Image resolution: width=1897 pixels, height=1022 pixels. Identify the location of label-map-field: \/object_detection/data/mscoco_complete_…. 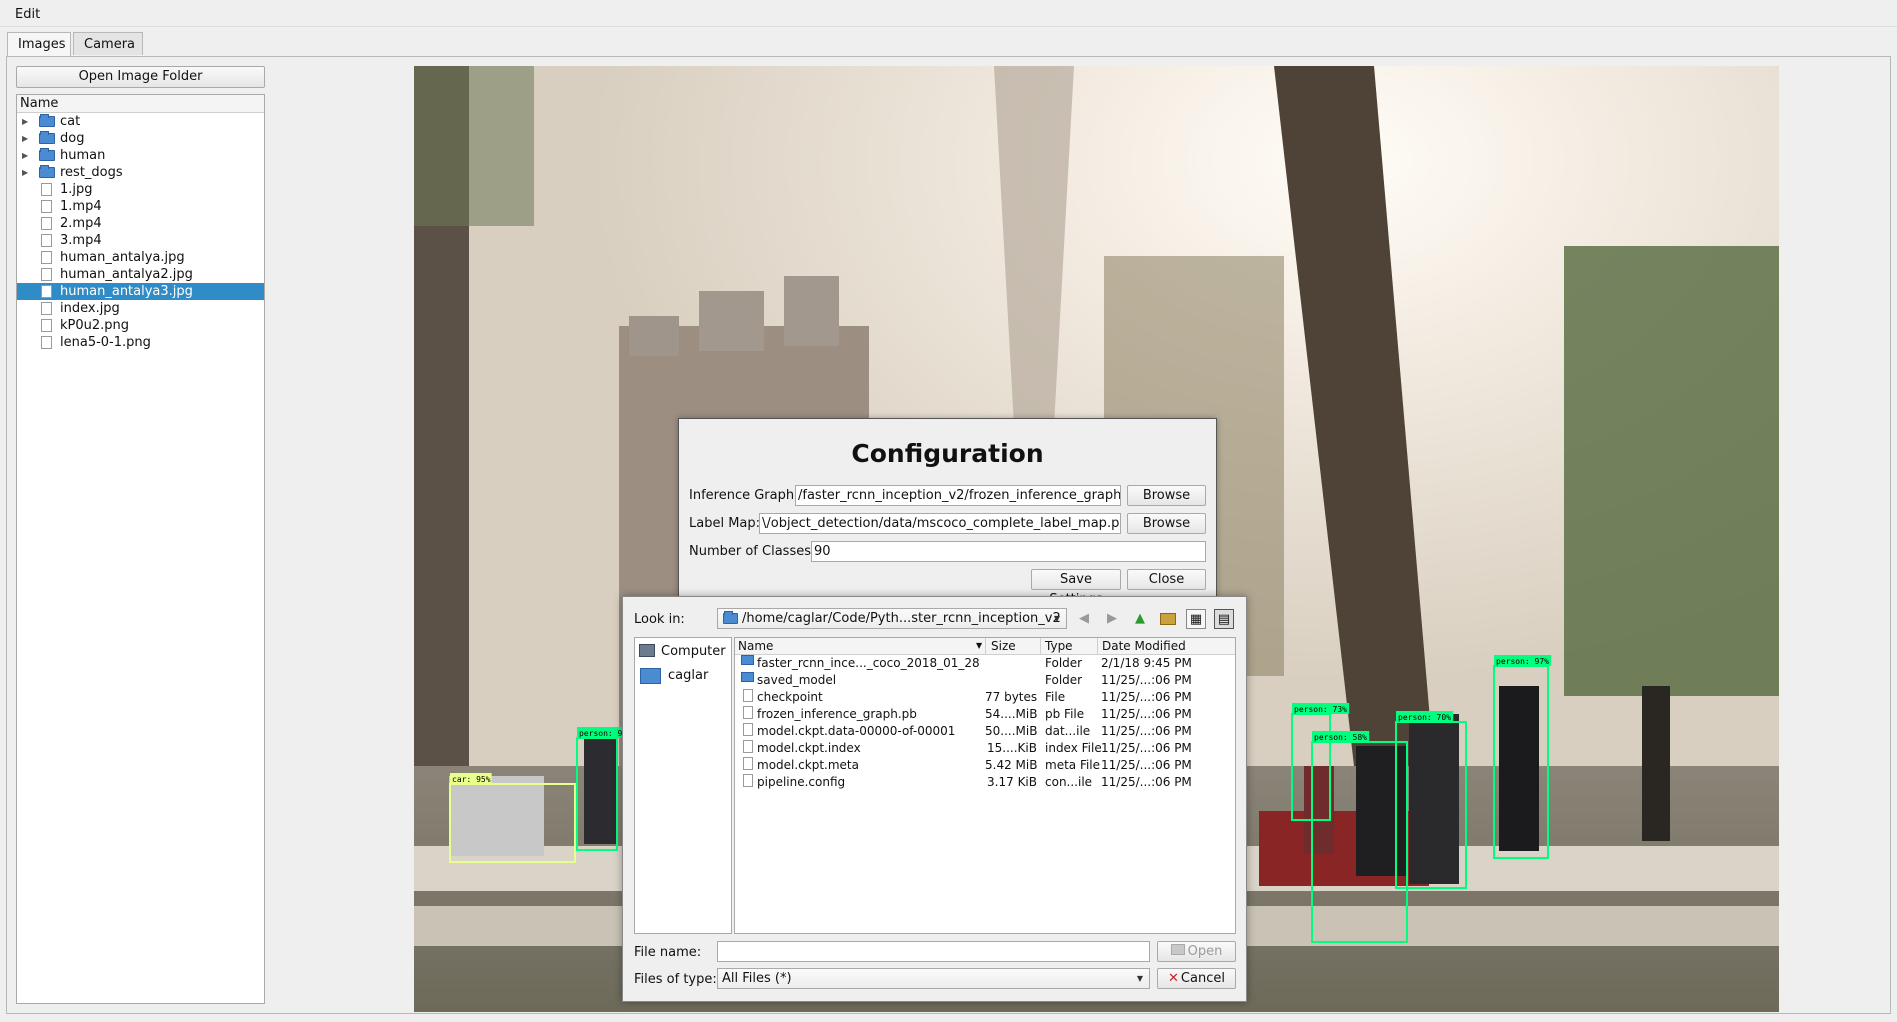
(940, 523).